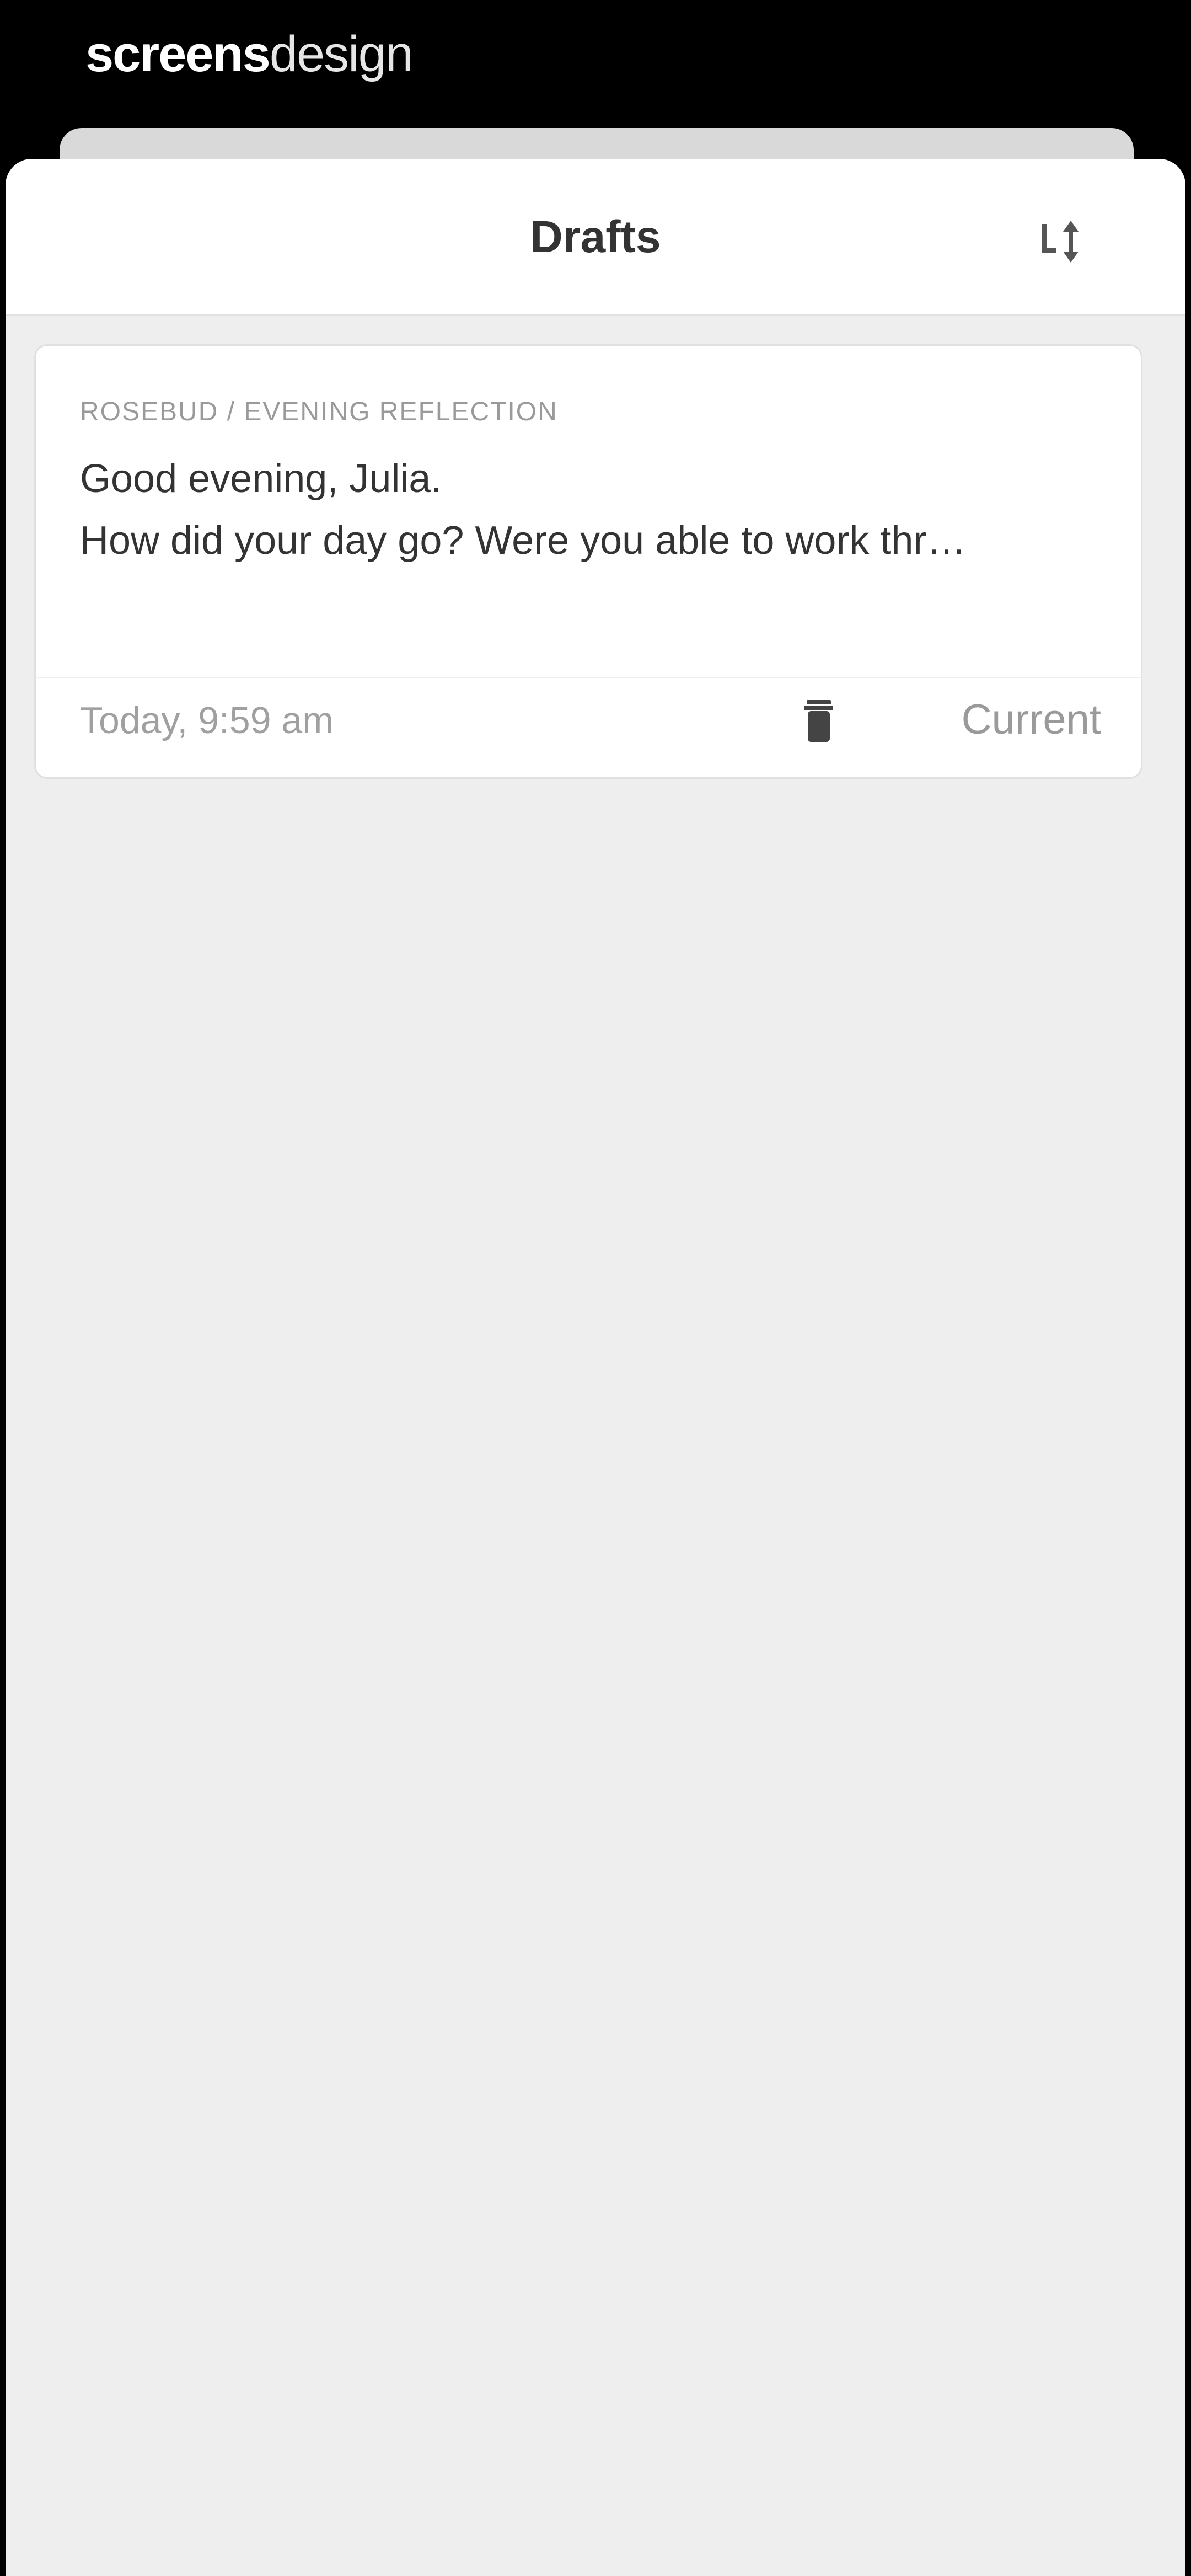 The width and height of the screenshot is (1191, 2576). I want to click on draft-status-label: Current, so click(1031, 719).